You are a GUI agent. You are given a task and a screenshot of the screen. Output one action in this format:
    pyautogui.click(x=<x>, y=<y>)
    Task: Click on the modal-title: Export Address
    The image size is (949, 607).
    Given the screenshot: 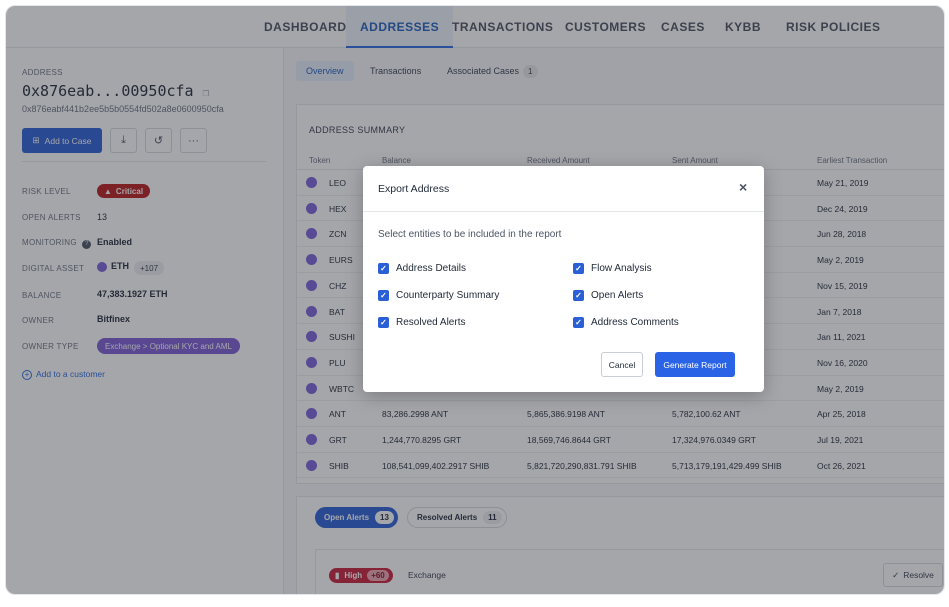 What is the action you would take?
    pyautogui.click(x=414, y=189)
    